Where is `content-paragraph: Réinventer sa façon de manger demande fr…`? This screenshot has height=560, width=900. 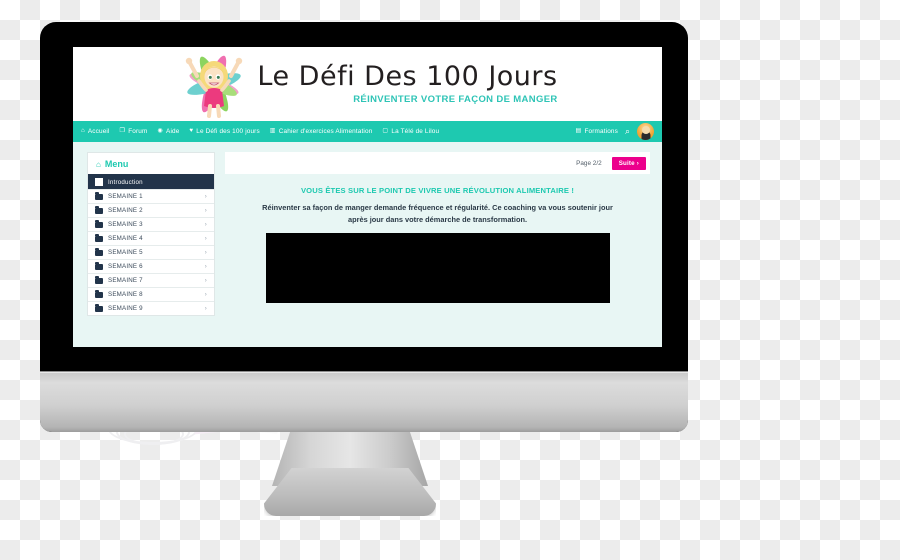 content-paragraph: Réinventer sa façon de manger demande fr… is located at coordinates (437, 214).